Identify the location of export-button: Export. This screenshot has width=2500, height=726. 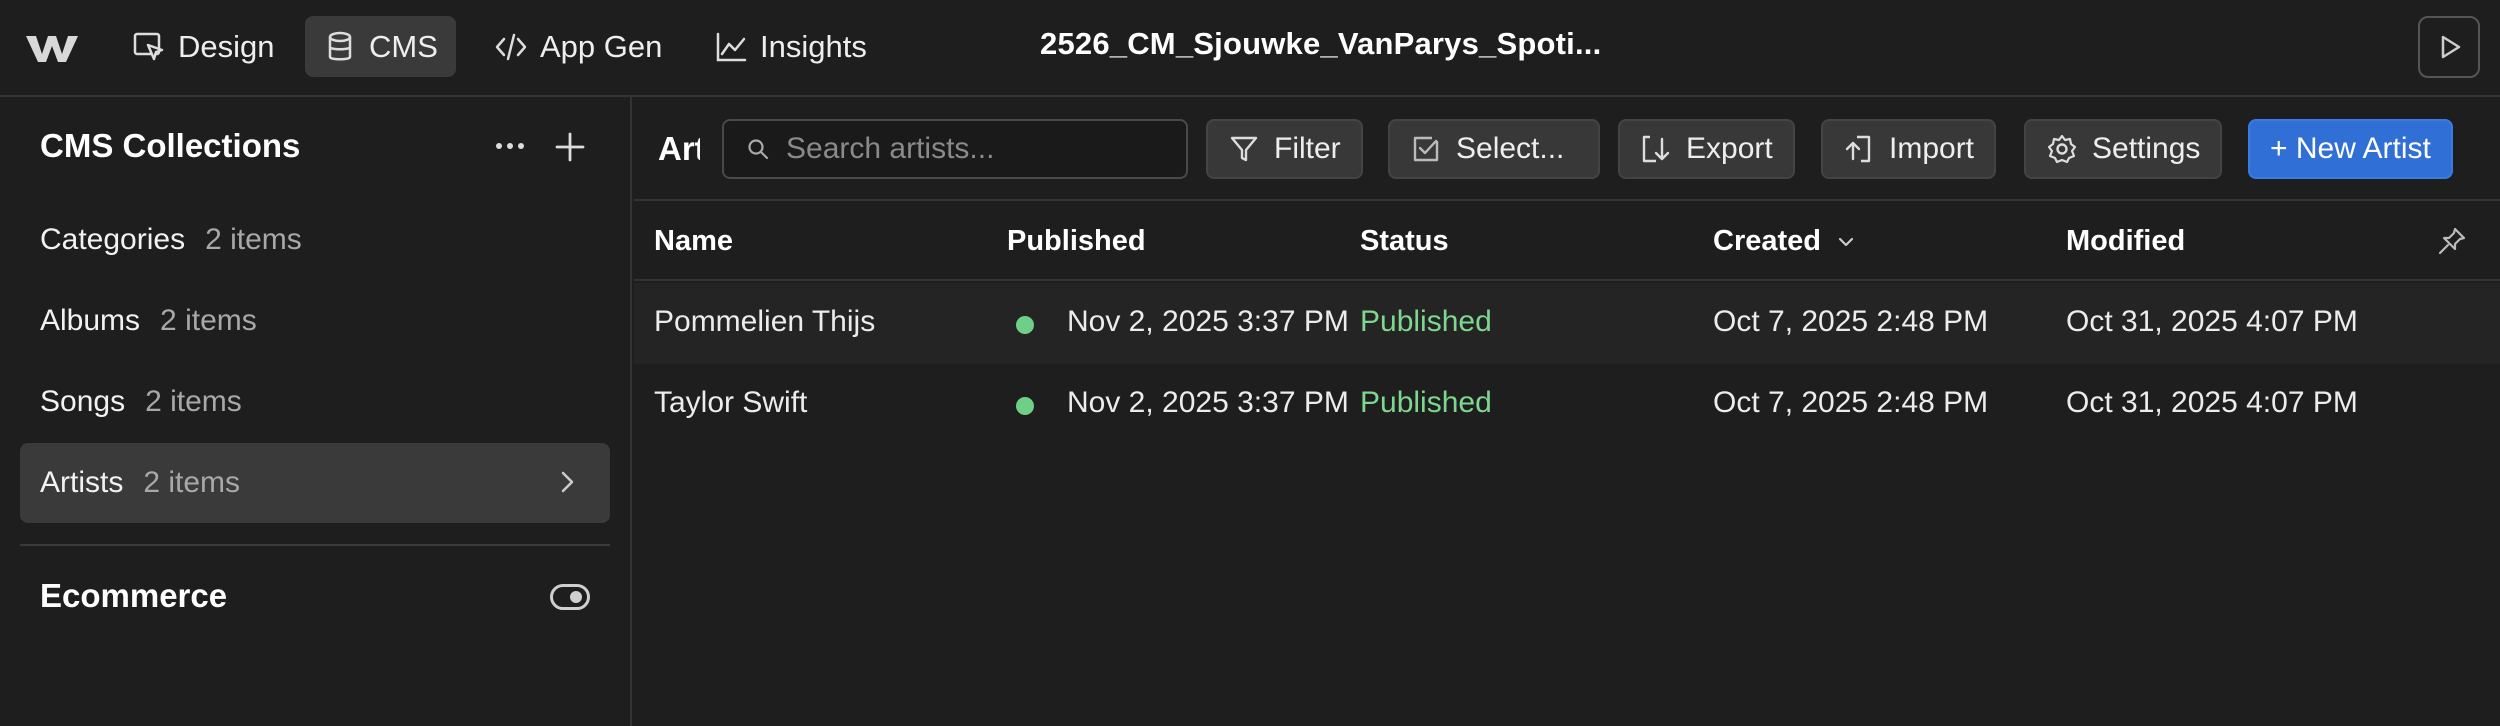
(1706, 149).